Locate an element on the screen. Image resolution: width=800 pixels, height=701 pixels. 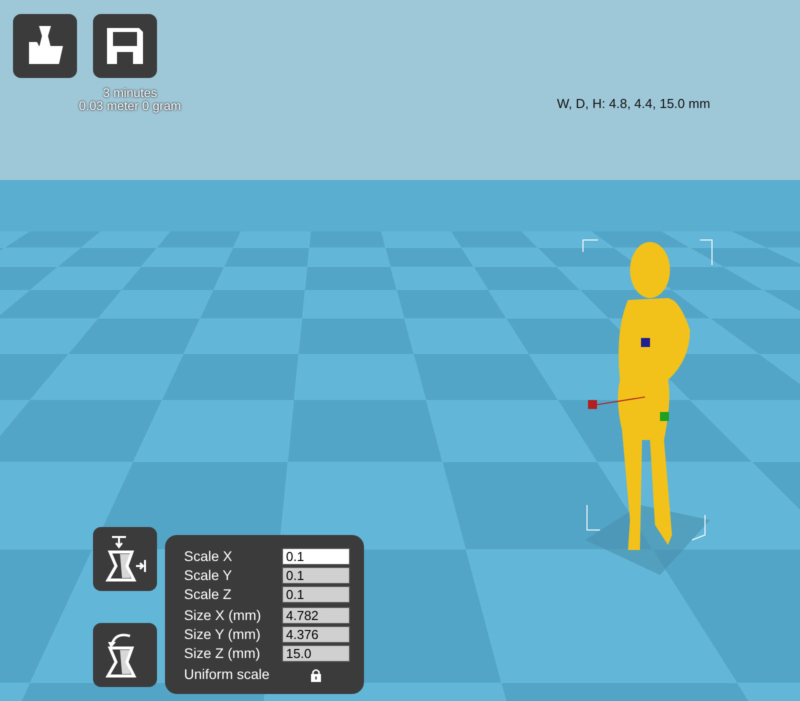
field-label: Scale Z is located at coordinates (208, 594).